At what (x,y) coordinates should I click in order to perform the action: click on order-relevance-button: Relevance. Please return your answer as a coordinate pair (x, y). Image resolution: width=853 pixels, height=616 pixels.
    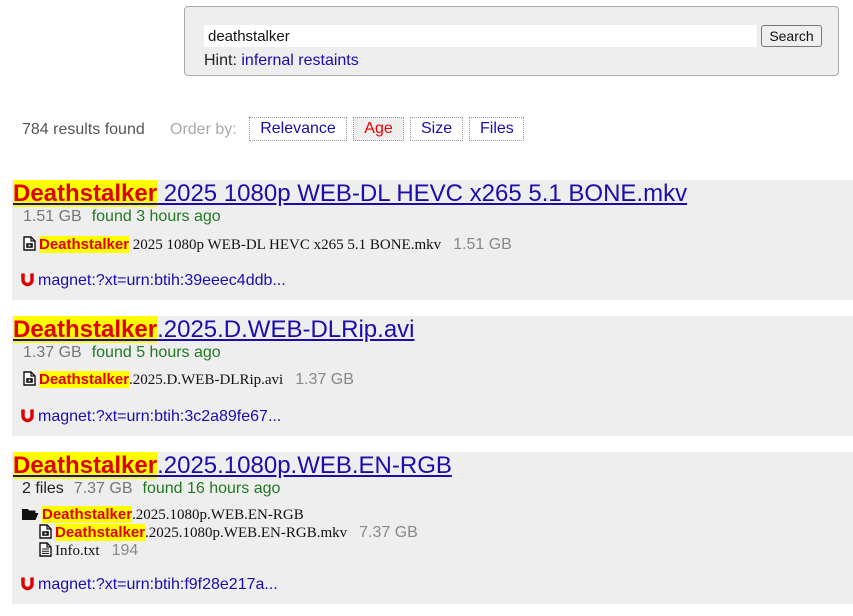
    Looking at the image, I should click on (298, 129).